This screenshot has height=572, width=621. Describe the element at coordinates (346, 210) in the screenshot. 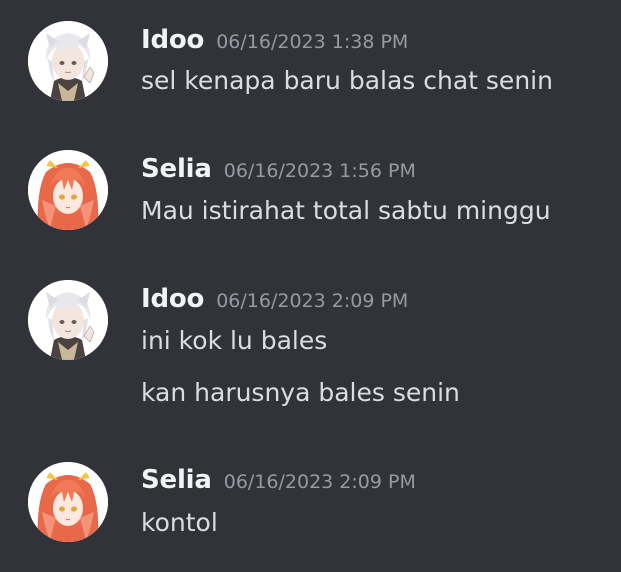

I see `message-content: Mau istirahat total sabtu minggu` at that location.